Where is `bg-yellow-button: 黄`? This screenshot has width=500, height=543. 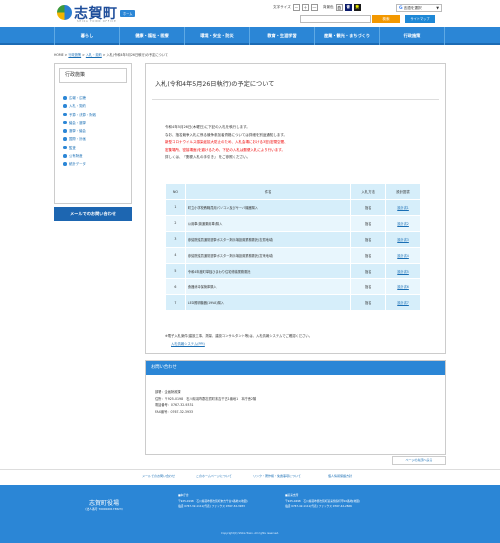 bg-yellow-button: 黄 is located at coordinates (357, 7).